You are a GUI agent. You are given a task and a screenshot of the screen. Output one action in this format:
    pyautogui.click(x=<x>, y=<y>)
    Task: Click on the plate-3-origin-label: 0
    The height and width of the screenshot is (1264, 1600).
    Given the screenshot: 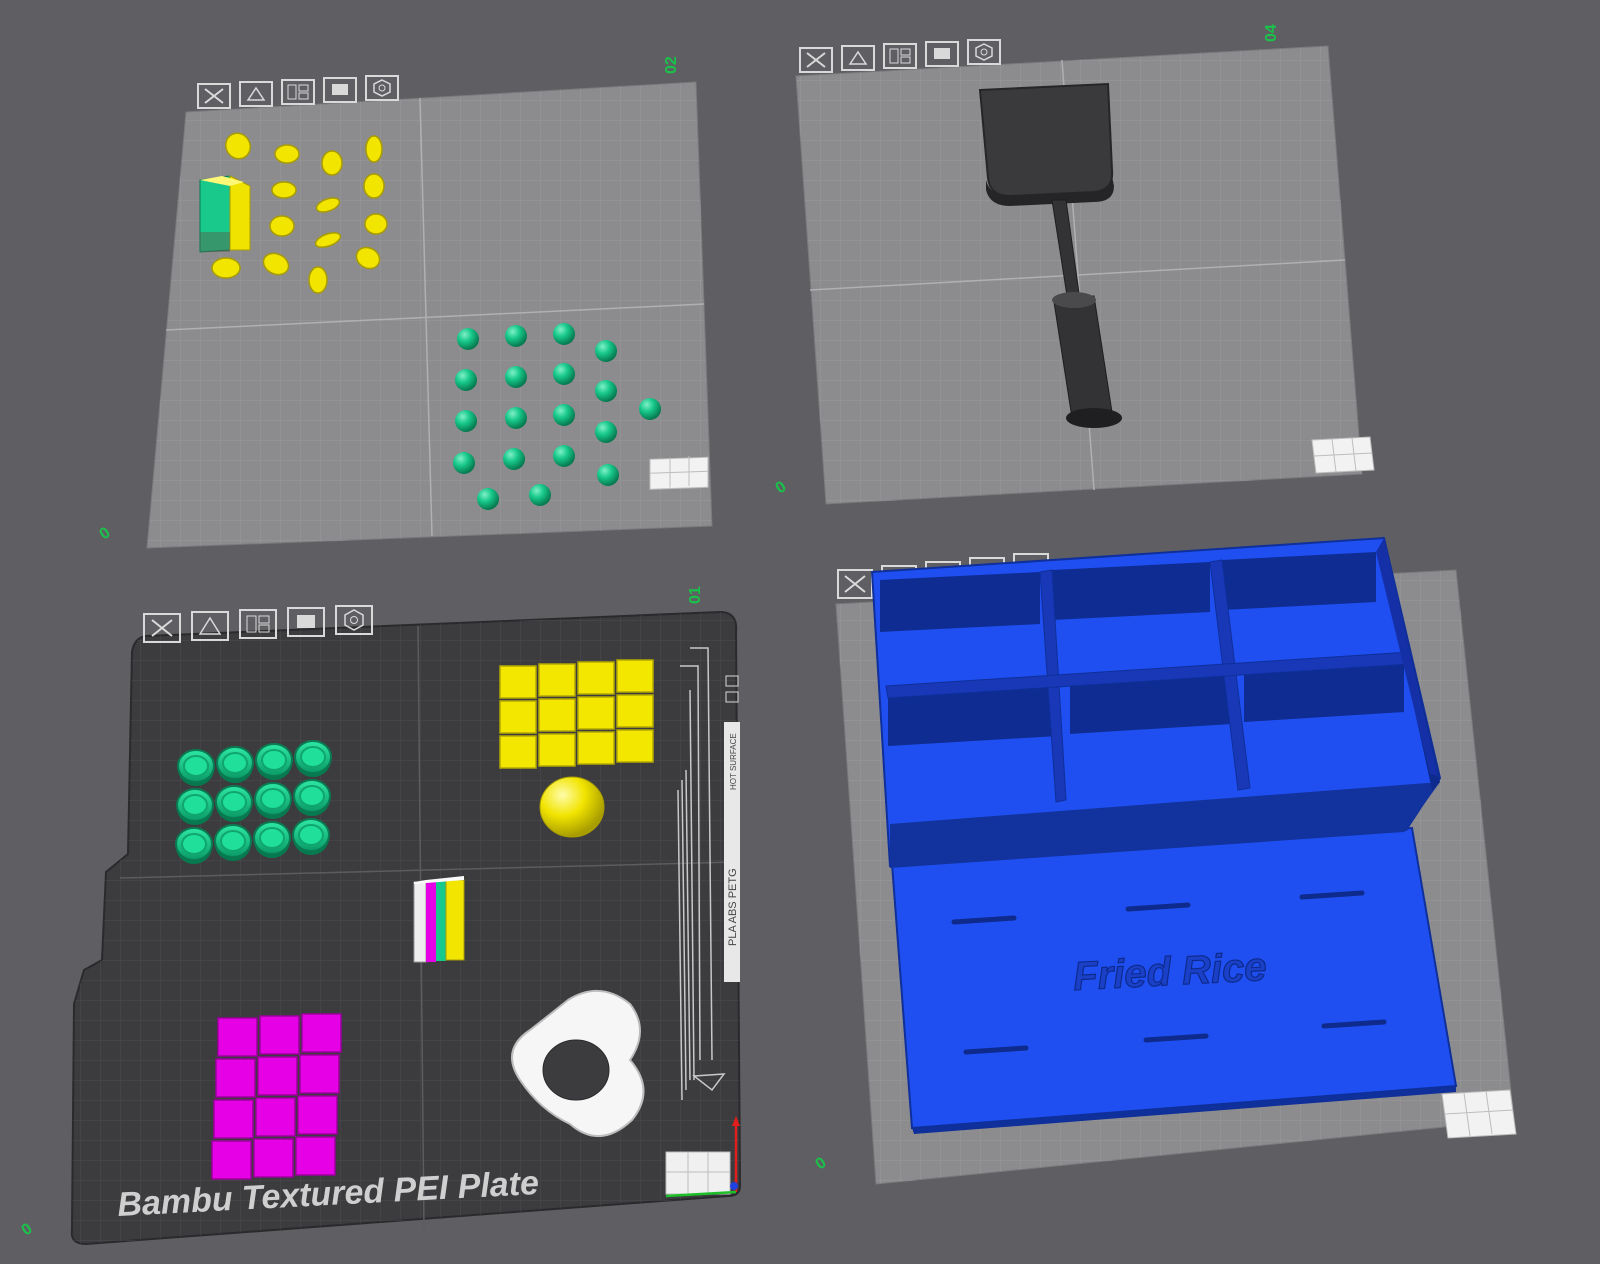 What is the action you would take?
    pyautogui.click(x=821, y=1163)
    